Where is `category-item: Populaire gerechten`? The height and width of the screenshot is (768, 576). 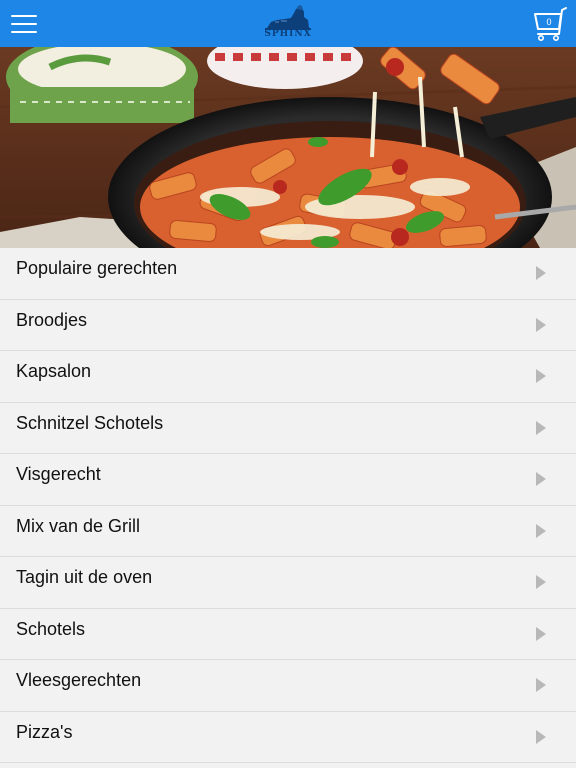 category-item: Populaire gerechten is located at coordinates (288, 274).